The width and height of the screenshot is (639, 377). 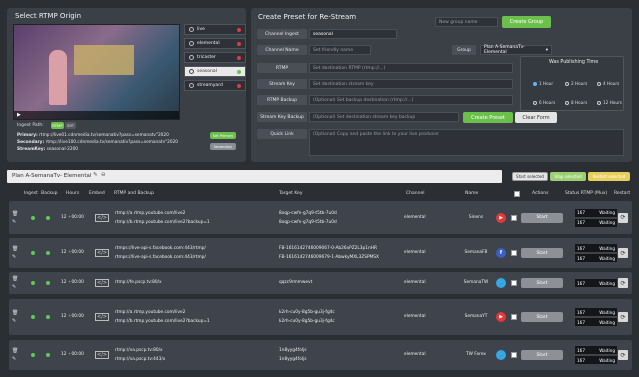 What do you see at coordinates (103, 175) in the screenshot?
I see `delete-icon: ⊖` at bounding box center [103, 175].